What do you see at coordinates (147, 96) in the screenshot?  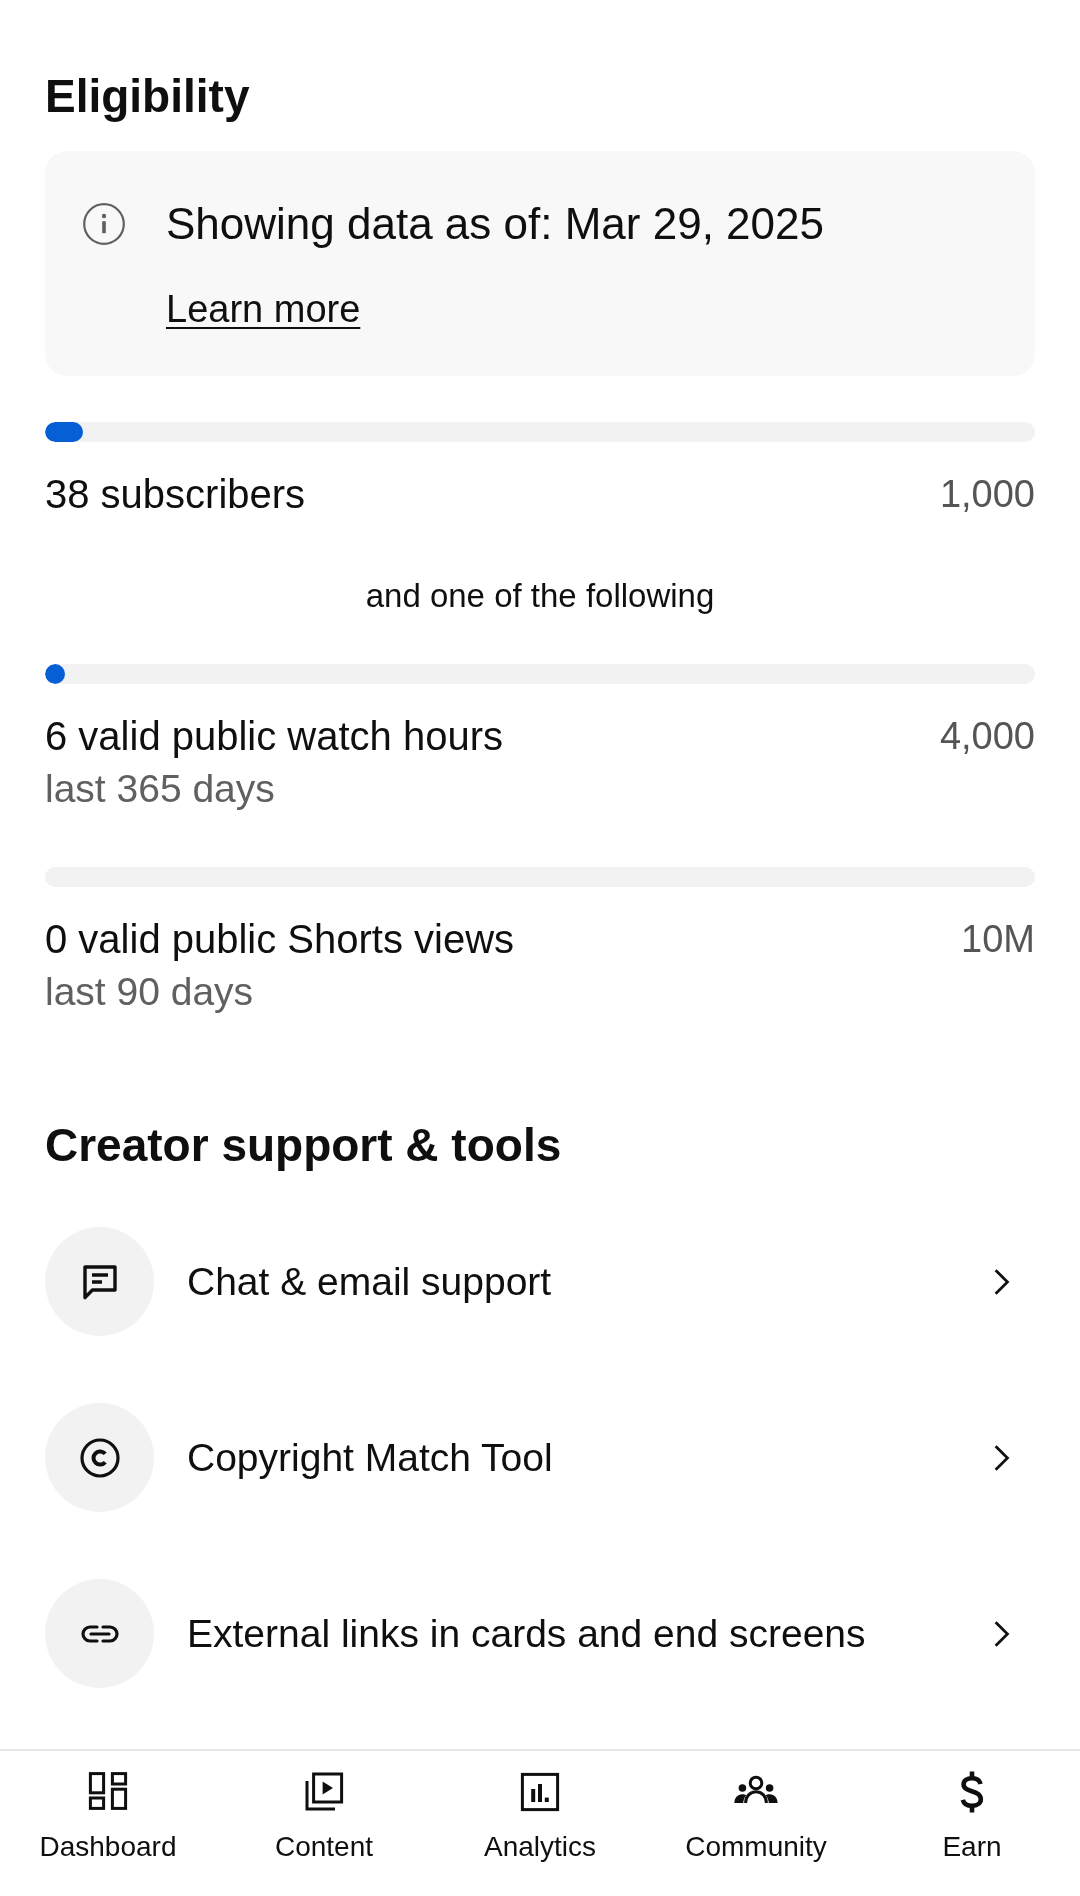 I see `section-heading: Eligibility` at bounding box center [147, 96].